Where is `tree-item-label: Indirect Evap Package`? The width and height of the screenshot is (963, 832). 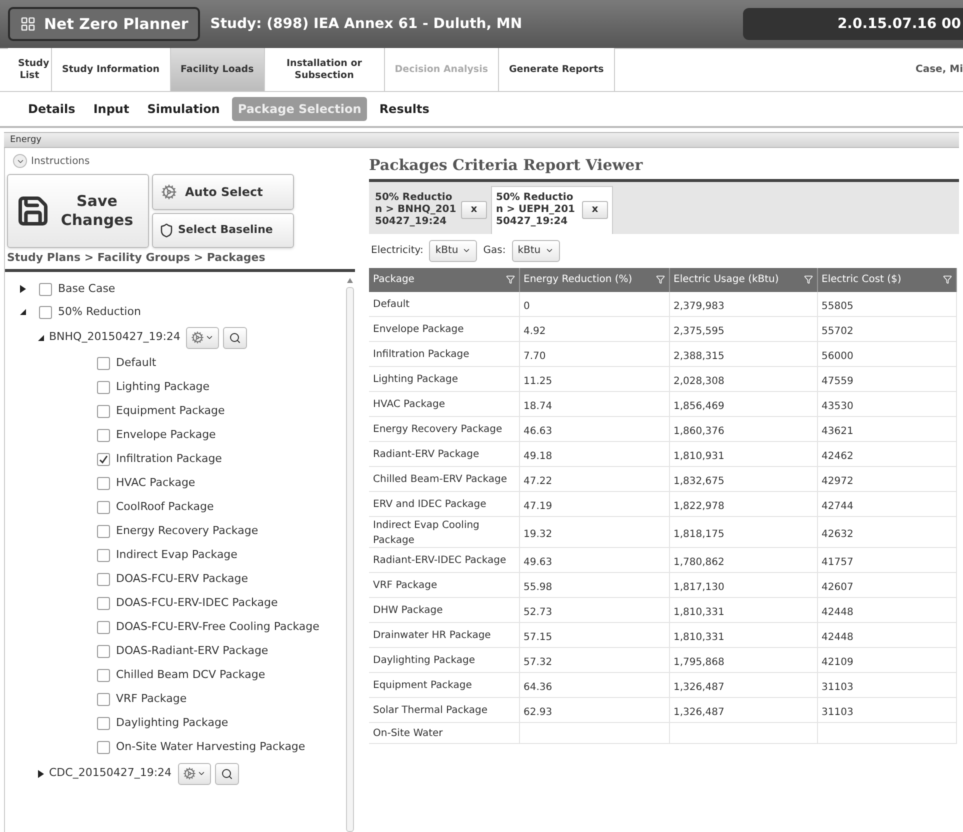
tree-item-label: Indirect Evap Package is located at coordinates (177, 555).